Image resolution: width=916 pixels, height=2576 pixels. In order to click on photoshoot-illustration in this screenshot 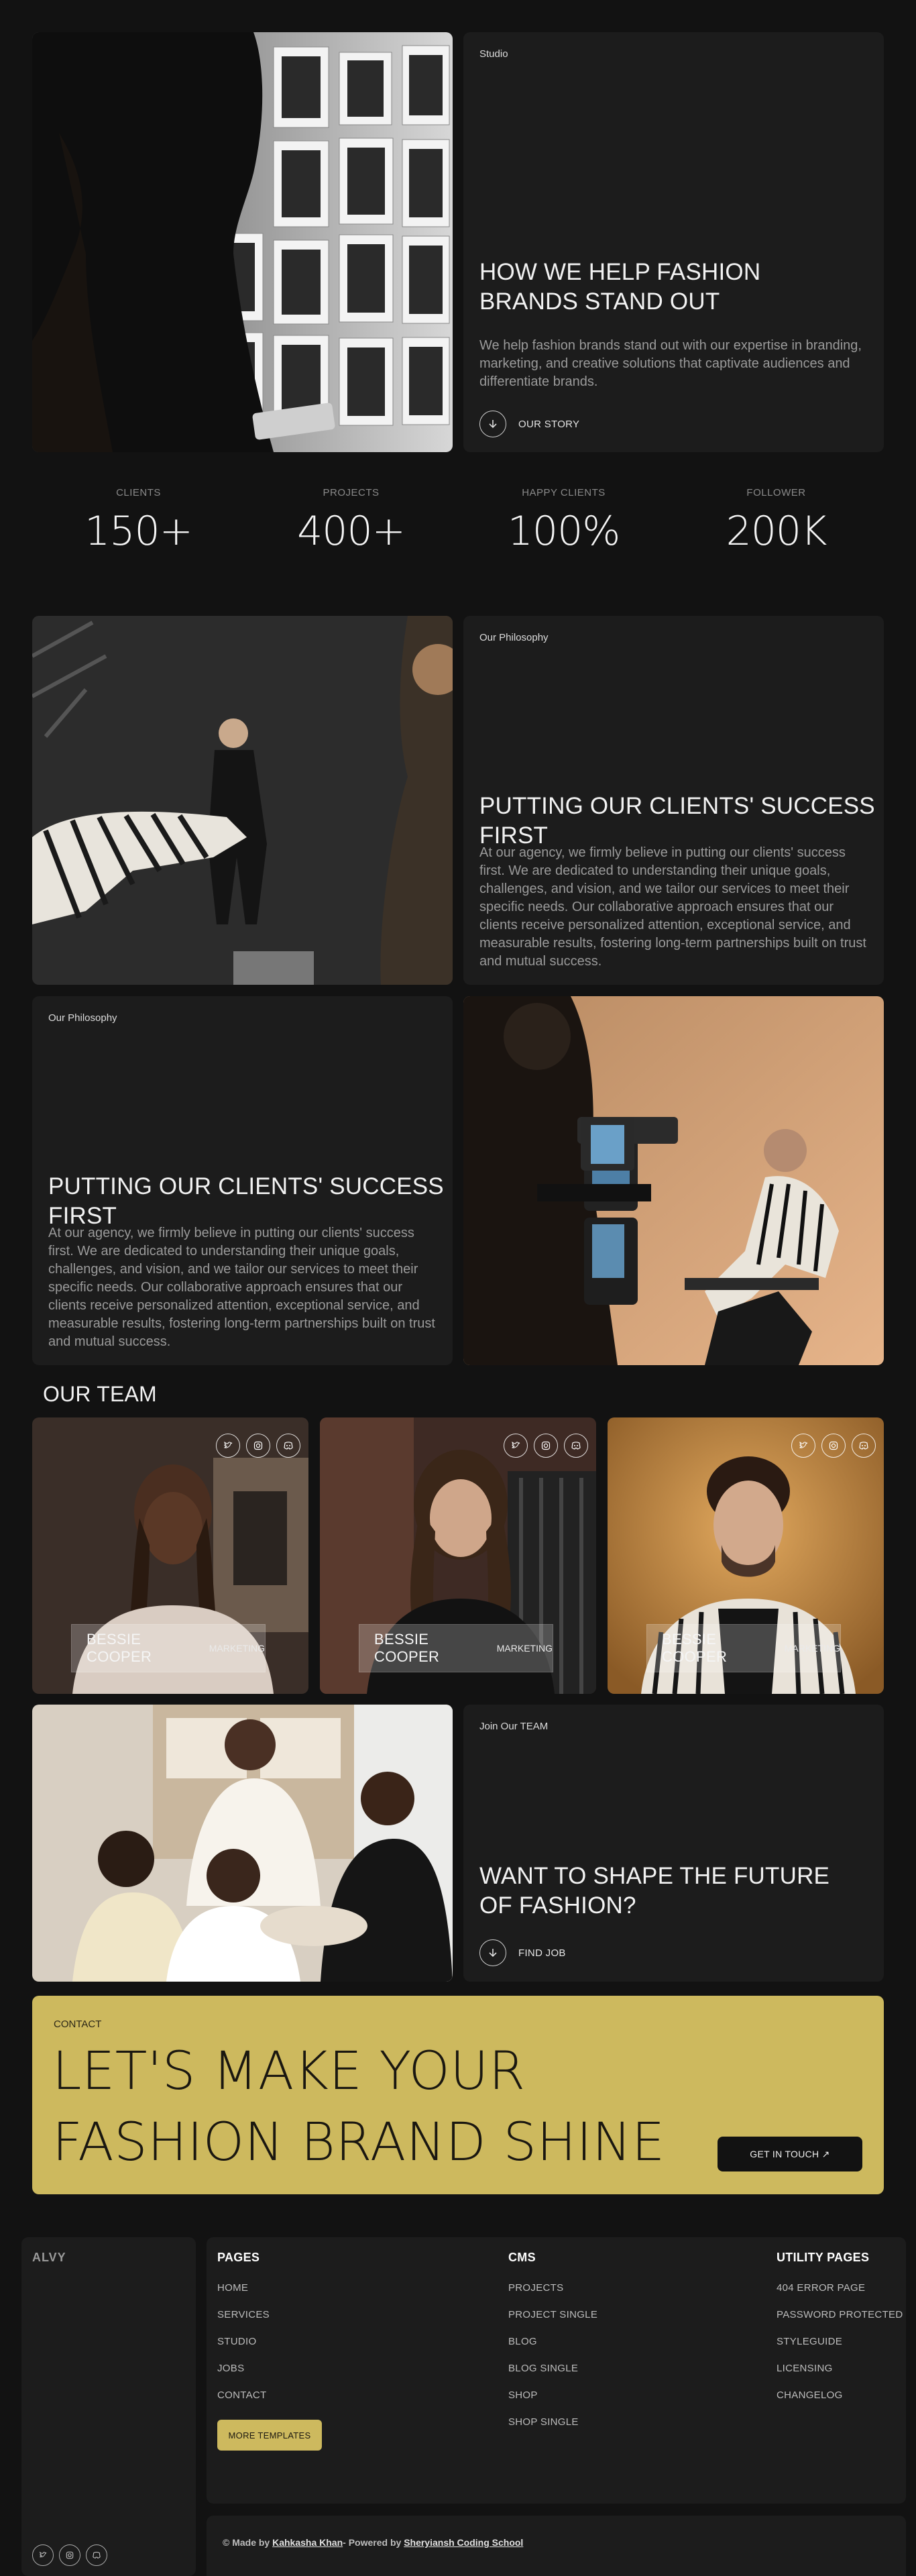, I will do `click(242, 800)`.